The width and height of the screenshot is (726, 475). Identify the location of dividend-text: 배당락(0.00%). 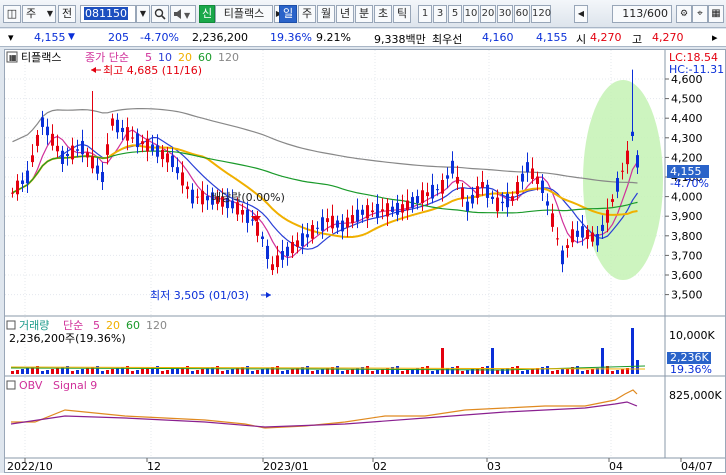
(248, 197).